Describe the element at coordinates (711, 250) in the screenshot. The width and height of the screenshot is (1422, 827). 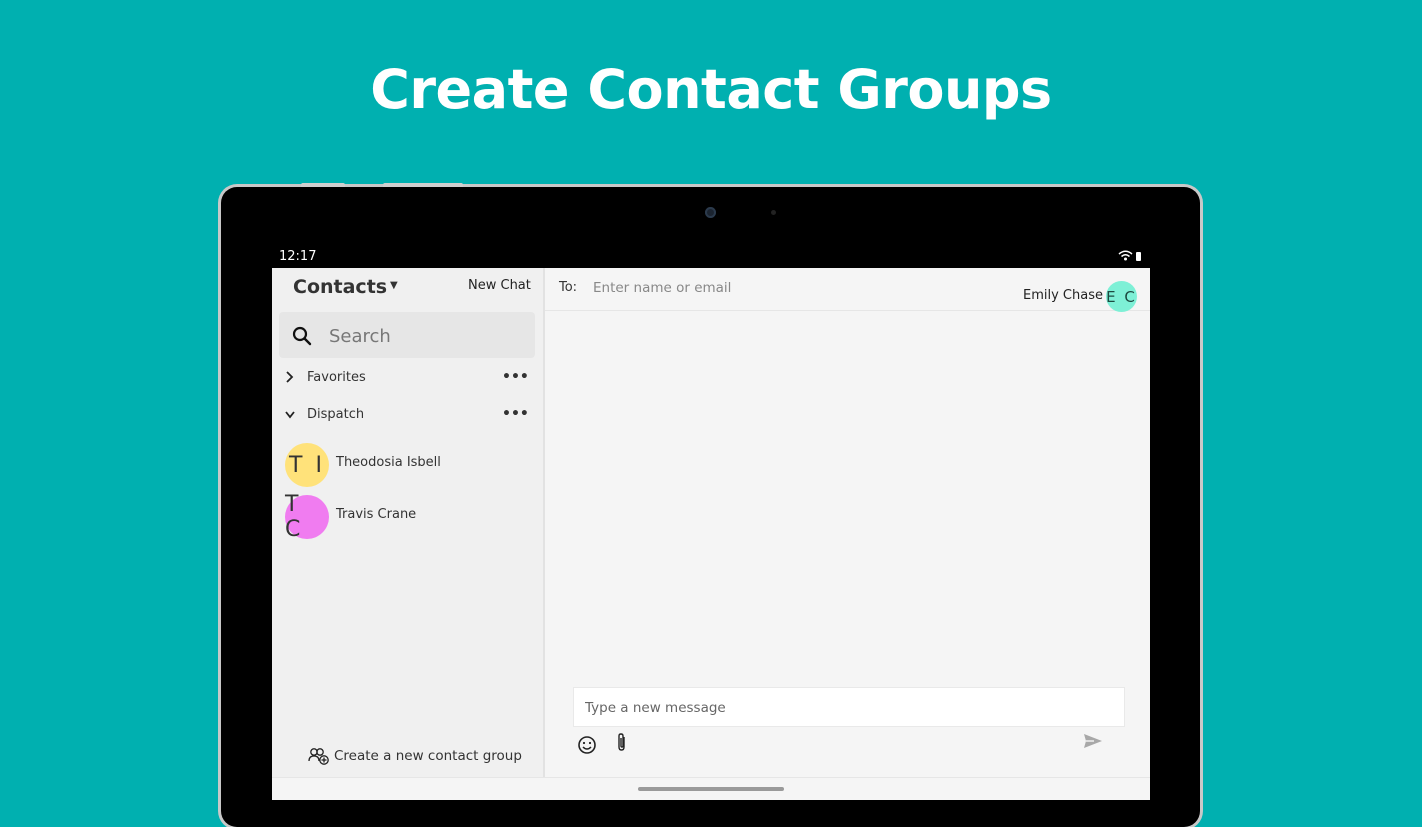
I see `status-bar: 12:17` at that location.